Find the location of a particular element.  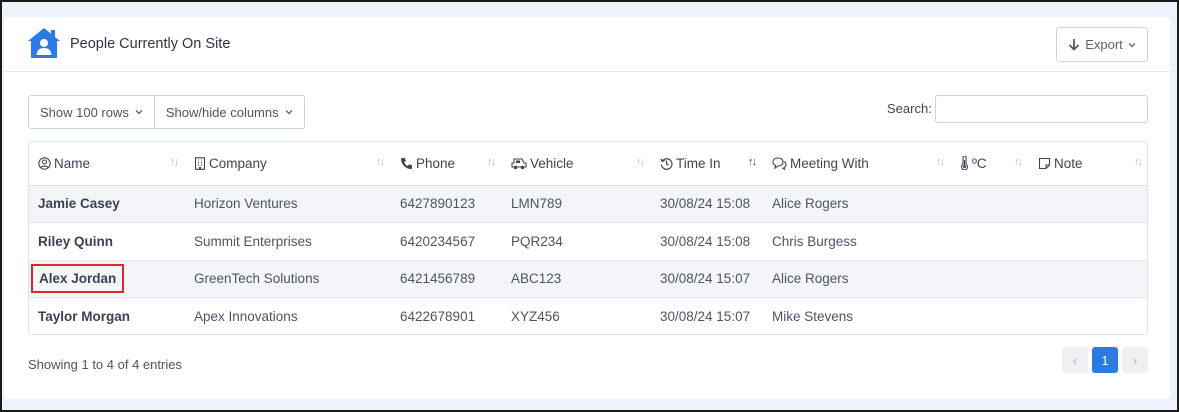

phone-icon is located at coordinates (406, 163).